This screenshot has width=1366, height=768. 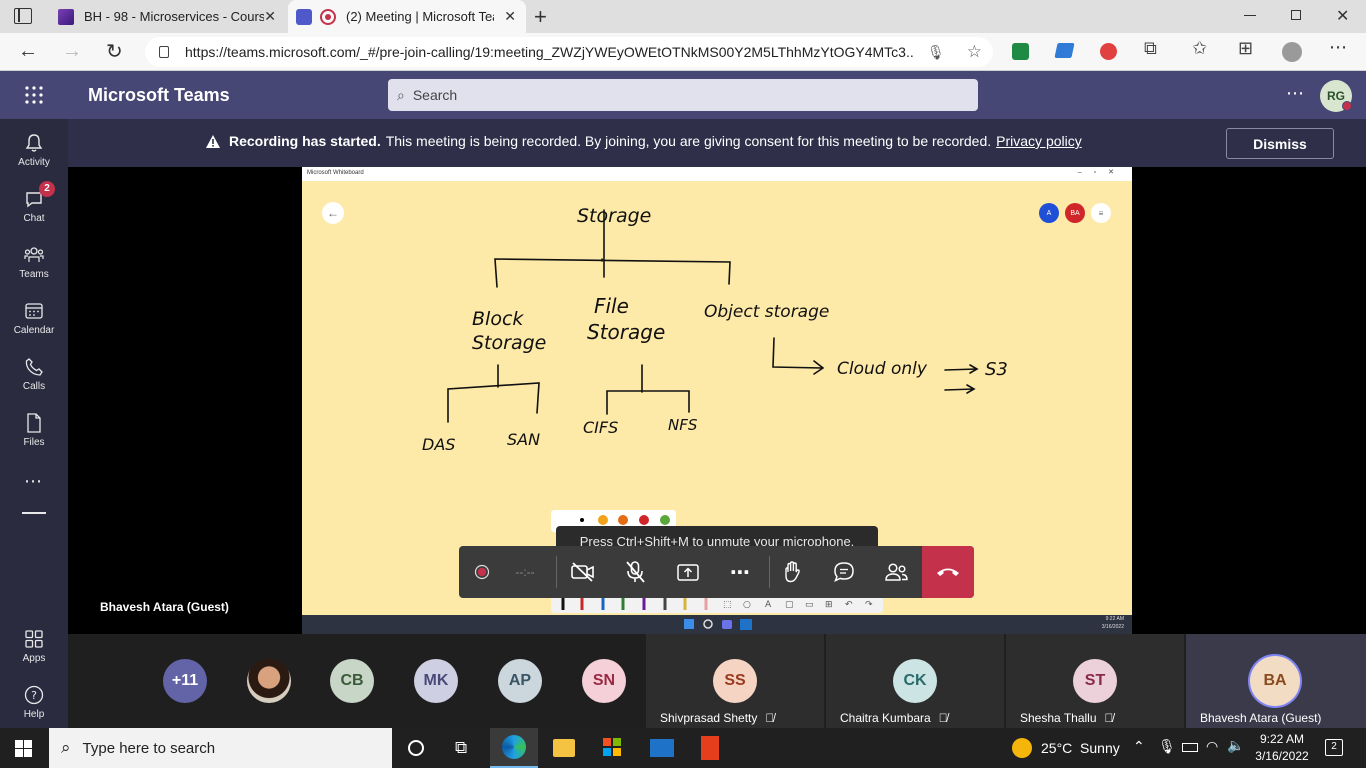 I want to click on windows-start-icon, so click(x=23, y=748).